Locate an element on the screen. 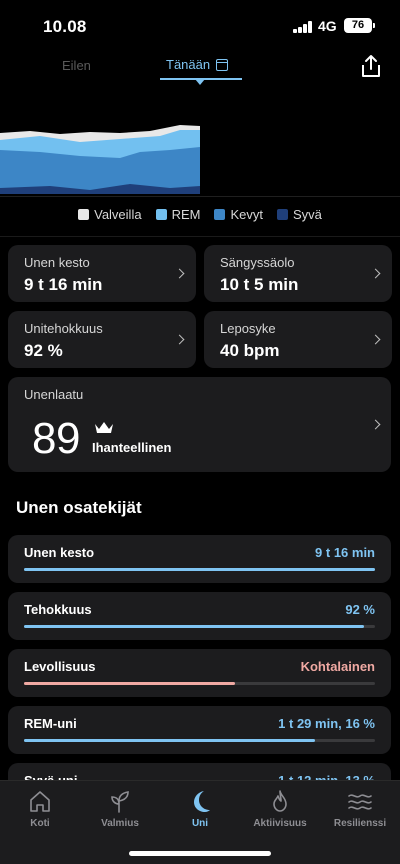 This screenshot has width=400, height=864. legend-item-rem: REM is located at coordinates (178, 214).